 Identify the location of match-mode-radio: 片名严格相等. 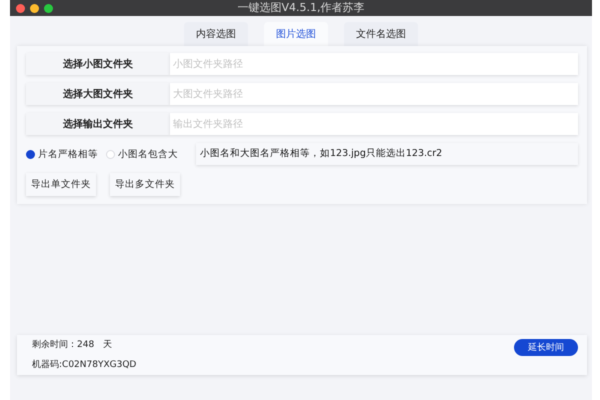
(66, 154).